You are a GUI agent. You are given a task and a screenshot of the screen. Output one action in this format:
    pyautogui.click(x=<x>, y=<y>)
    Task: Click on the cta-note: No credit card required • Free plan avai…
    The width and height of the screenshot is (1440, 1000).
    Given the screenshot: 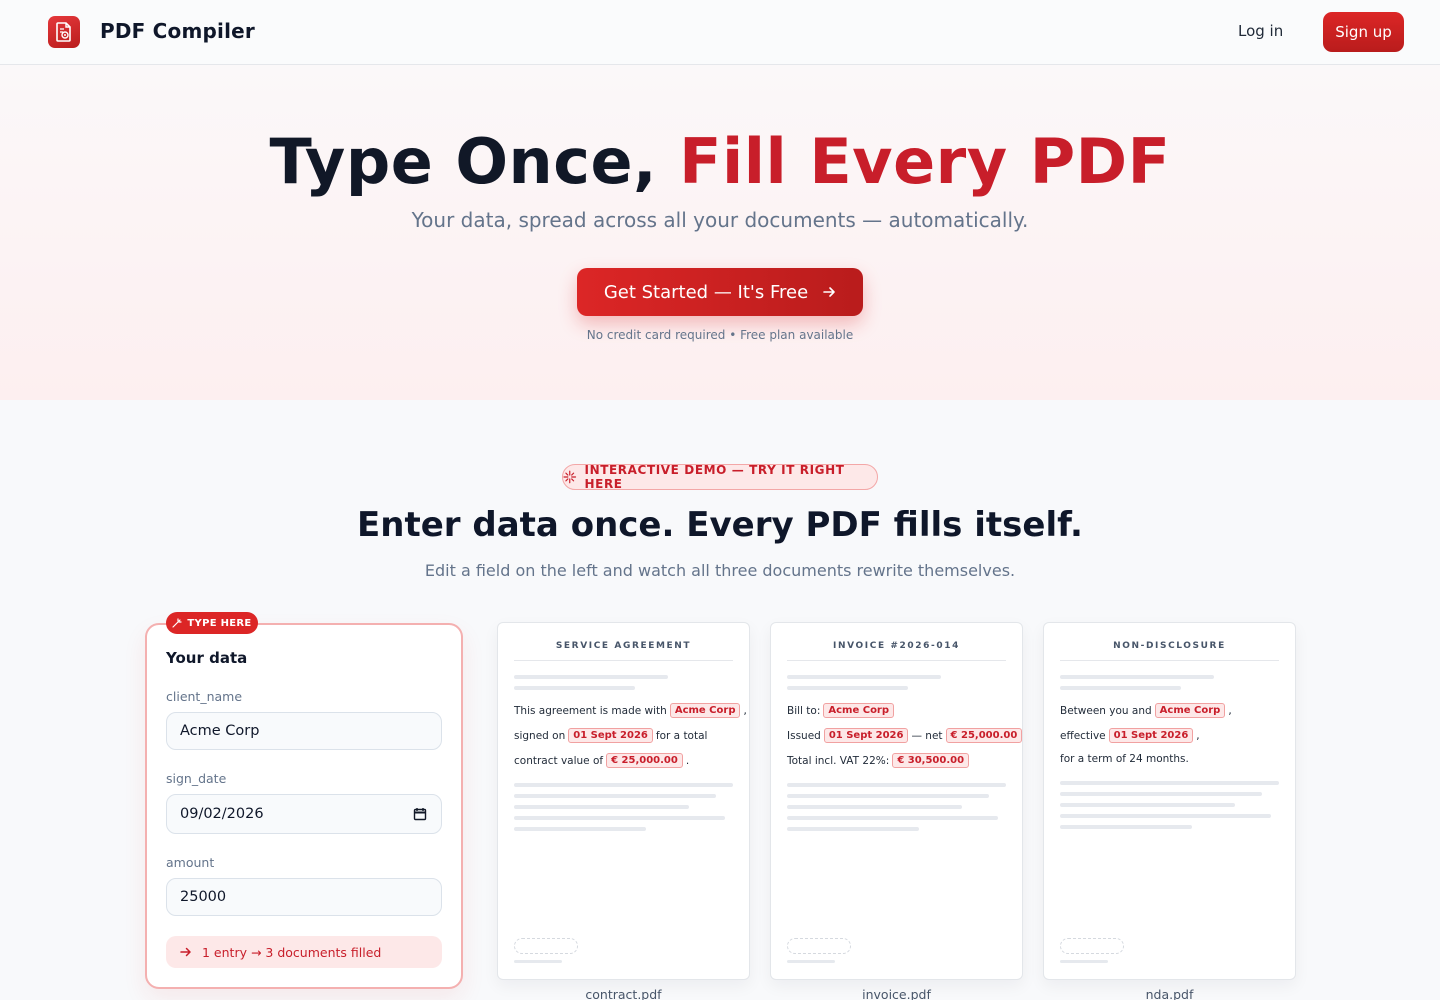 What is the action you would take?
    pyautogui.click(x=720, y=335)
    